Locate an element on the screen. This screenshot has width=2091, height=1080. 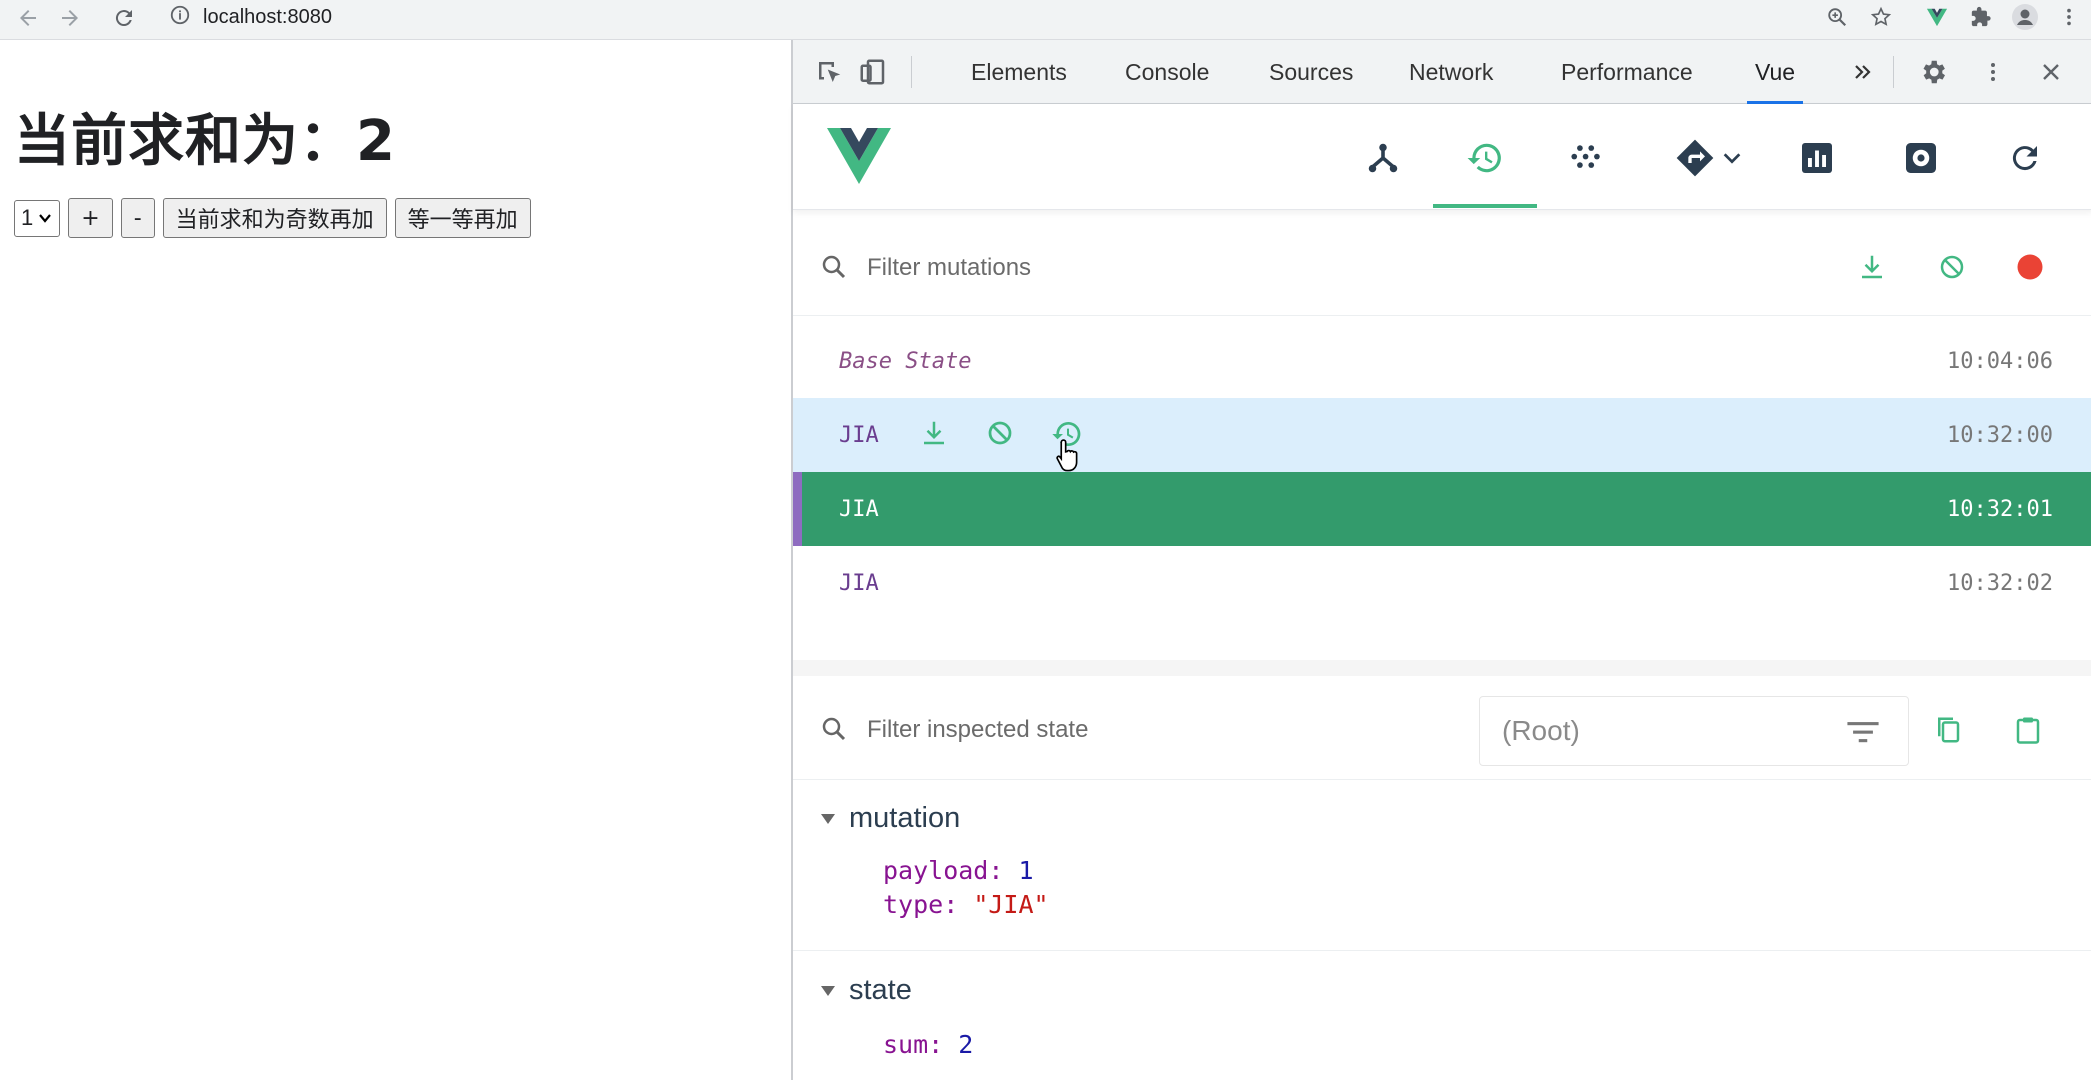
mutation-filter-input: Filter mutations is located at coordinates (949, 268).